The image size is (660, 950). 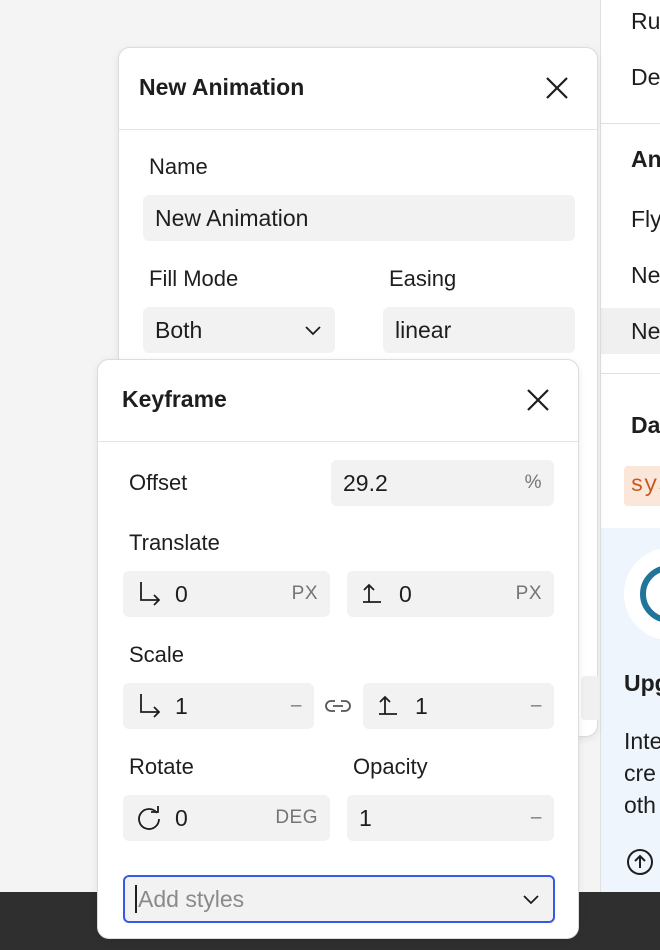 I want to click on translate-y-input: 0 PX, so click(x=450, y=594).